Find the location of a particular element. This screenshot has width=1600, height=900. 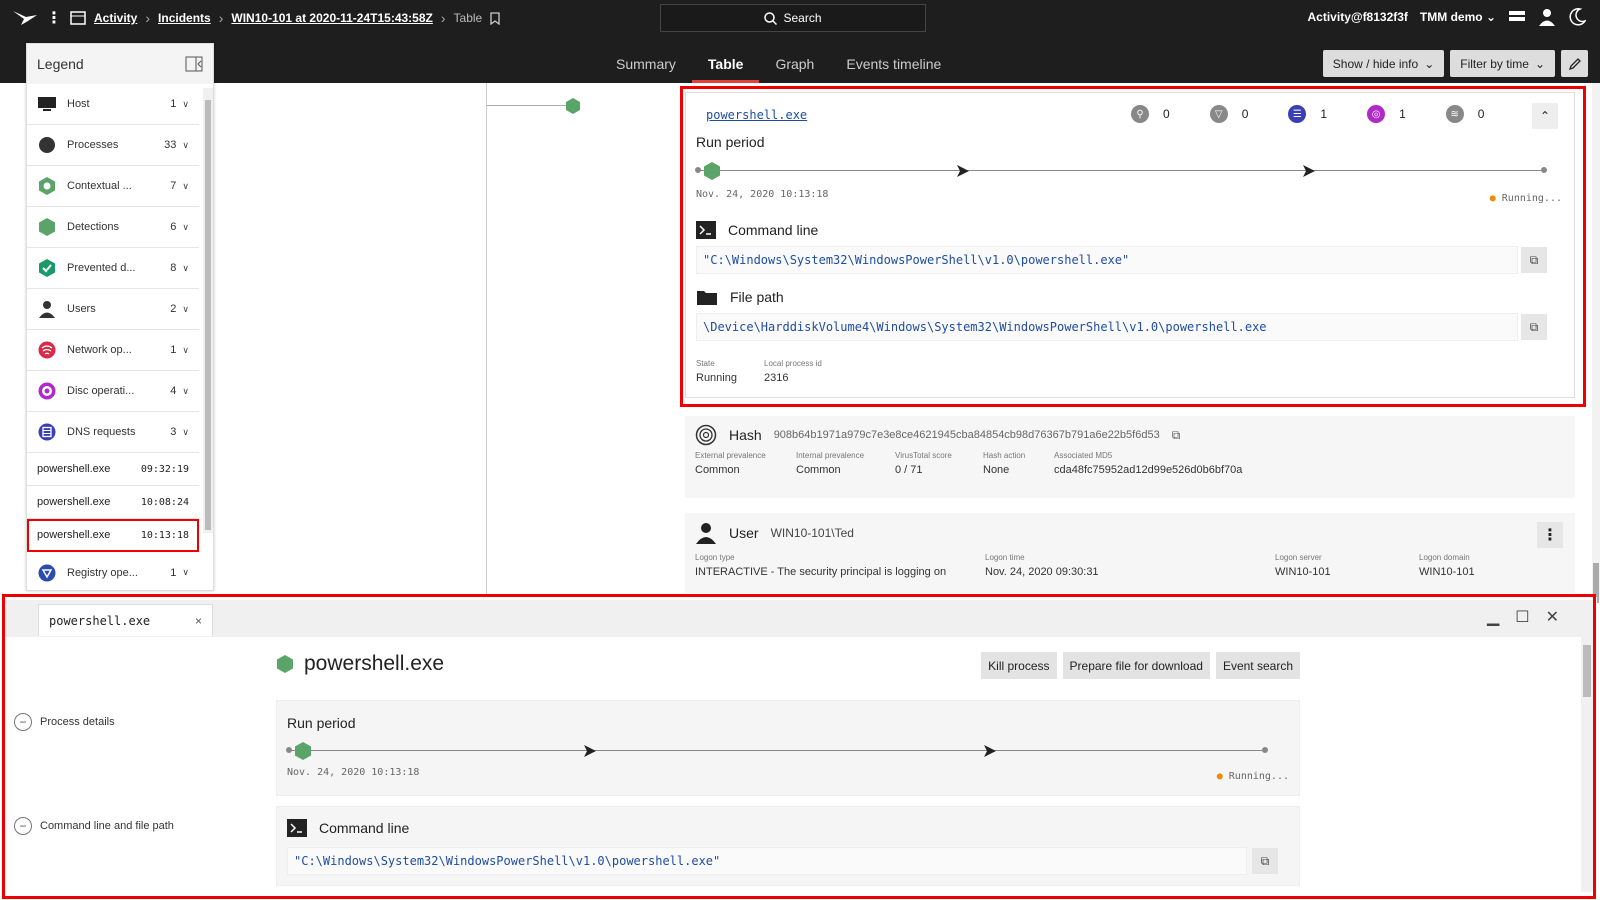

legend-row: Network op... 1 ∨ is located at coordinates (113, 350).